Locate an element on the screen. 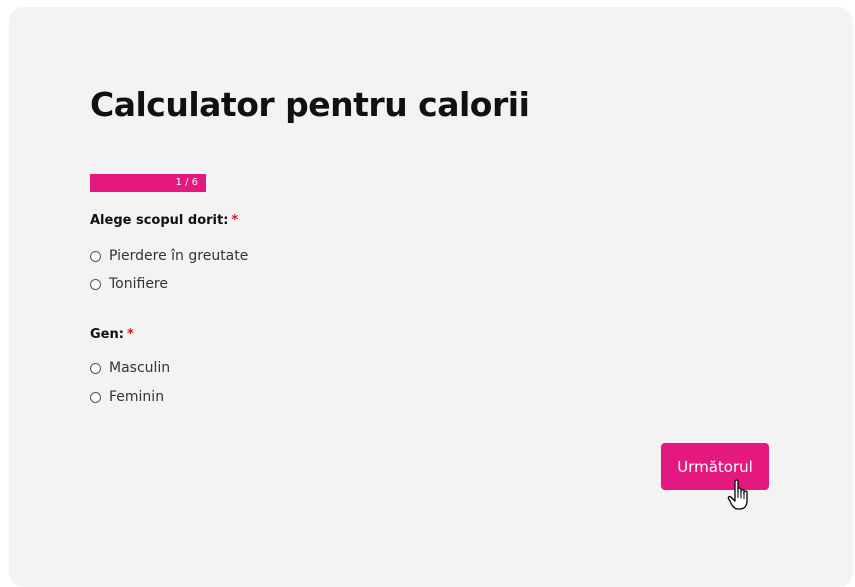 This screenshot has width=855, height=587. goal-question-label: Alege scopul dorit: * is located at coordinates (164, 220).